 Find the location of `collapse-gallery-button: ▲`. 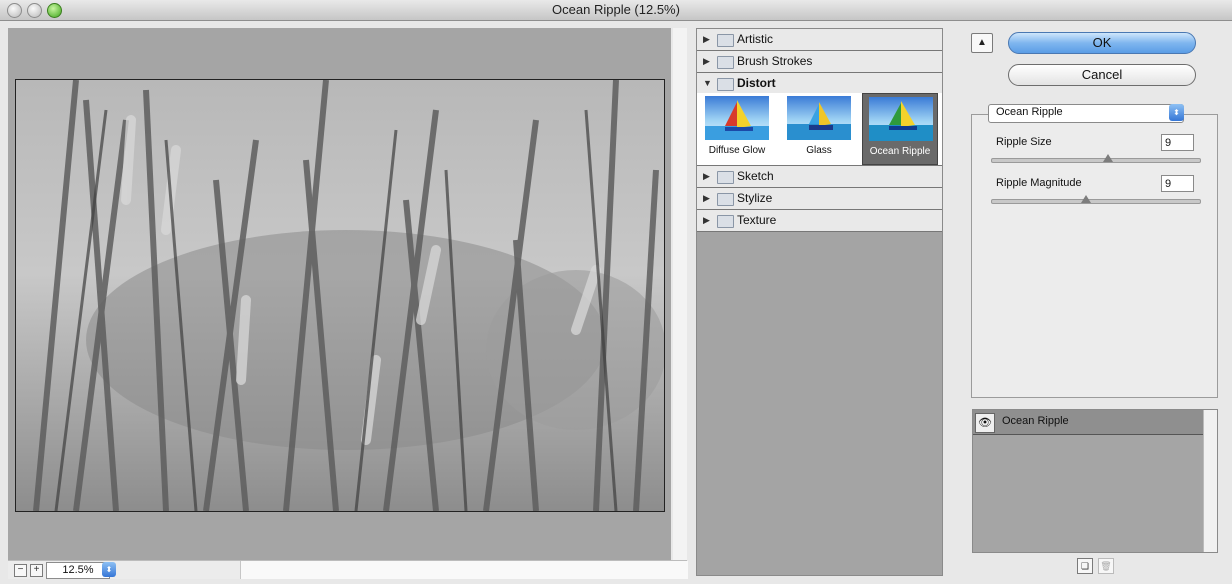

collapse-gallery-button: ▲ is located at coordinates (982, 43).